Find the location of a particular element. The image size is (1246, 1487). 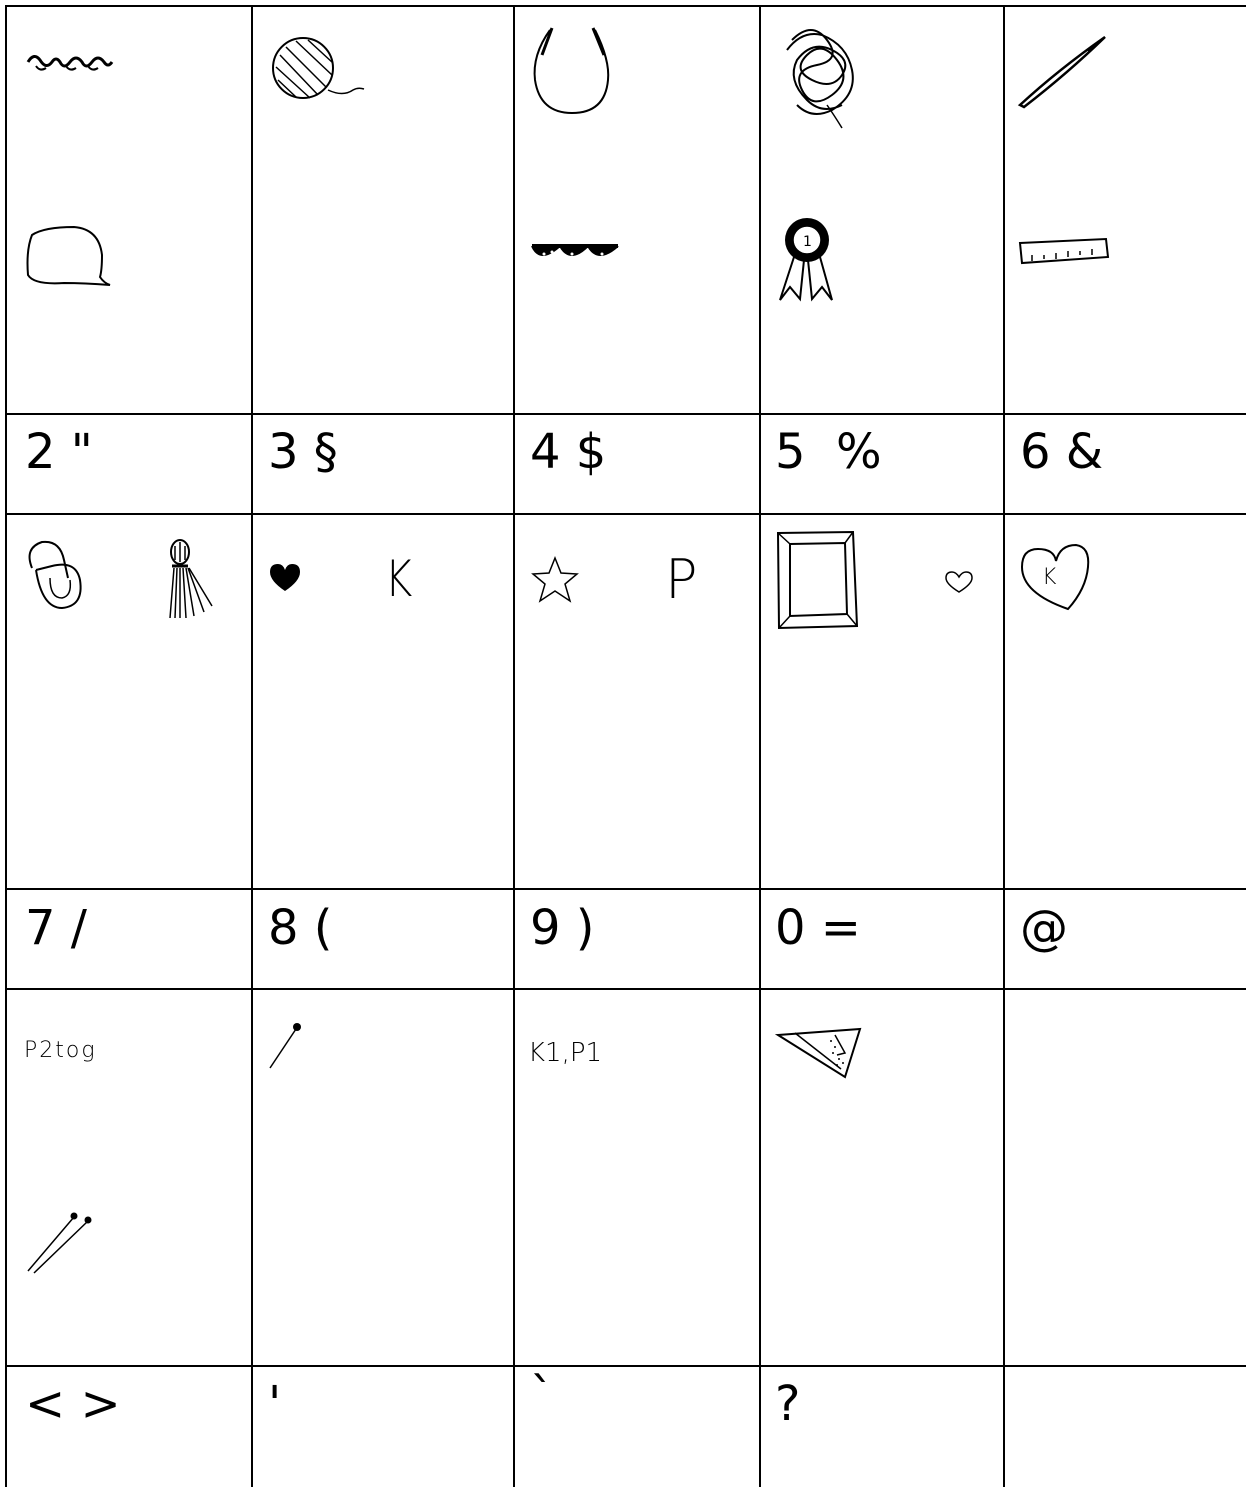

shawl-icon is located at coordinates (819, 1052).